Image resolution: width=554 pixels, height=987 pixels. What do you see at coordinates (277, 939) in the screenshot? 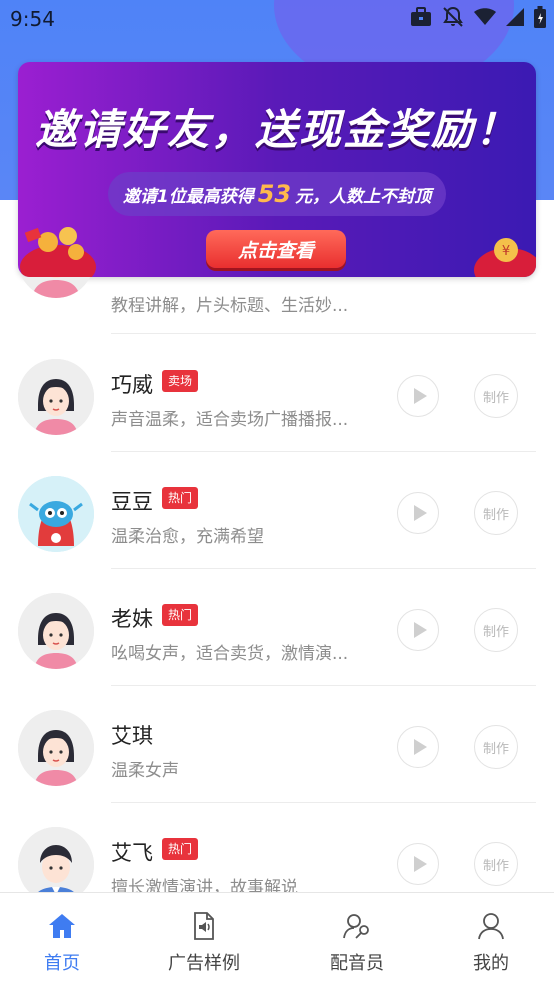
I see `bottom-navigation: 首页 广告样例 配音员 我的` at bounding box center [277, 939].